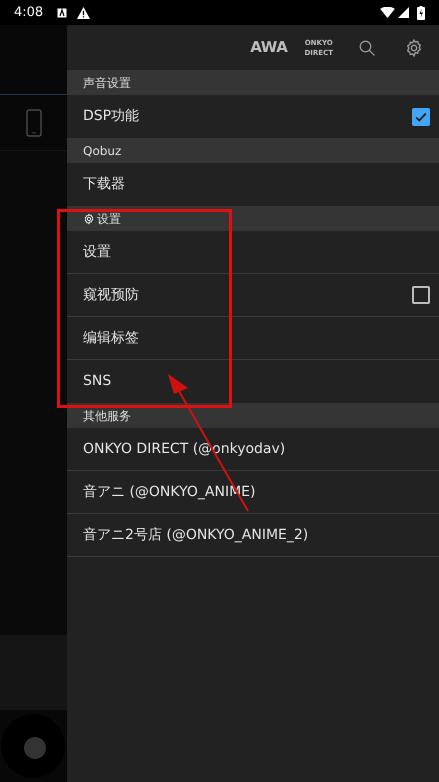  I want to click on menu-item: 窥视预防, so click(253, 295).